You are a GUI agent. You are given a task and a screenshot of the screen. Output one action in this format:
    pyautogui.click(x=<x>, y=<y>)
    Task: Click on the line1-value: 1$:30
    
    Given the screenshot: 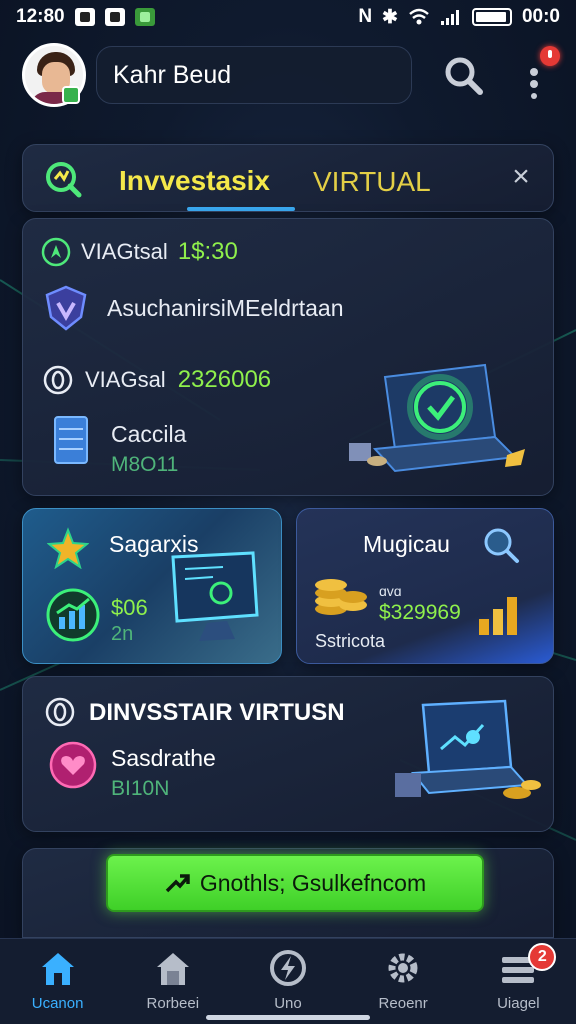 What is the action you would take?
    pyautogui.click(x=207, y=251)
    